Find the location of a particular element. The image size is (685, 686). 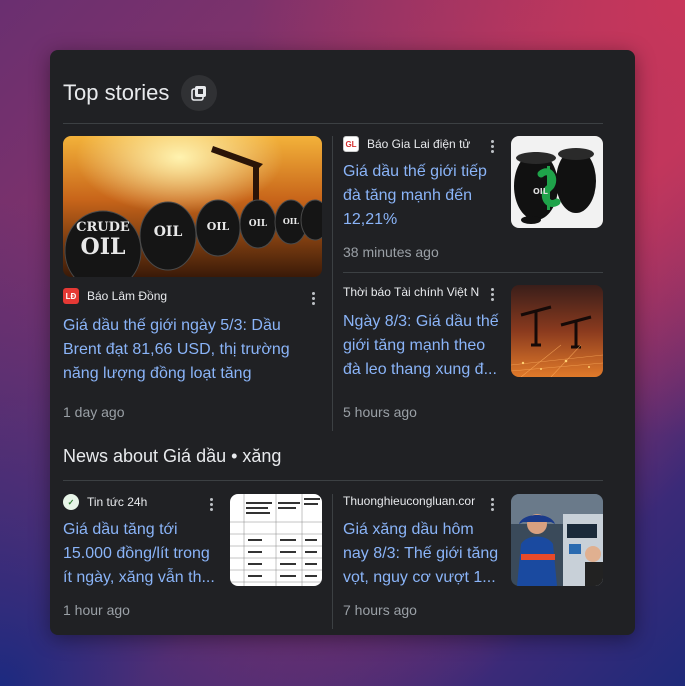

story-2-source-name: Báo Gia Lai điện tử is located at coordinates (419, 144).